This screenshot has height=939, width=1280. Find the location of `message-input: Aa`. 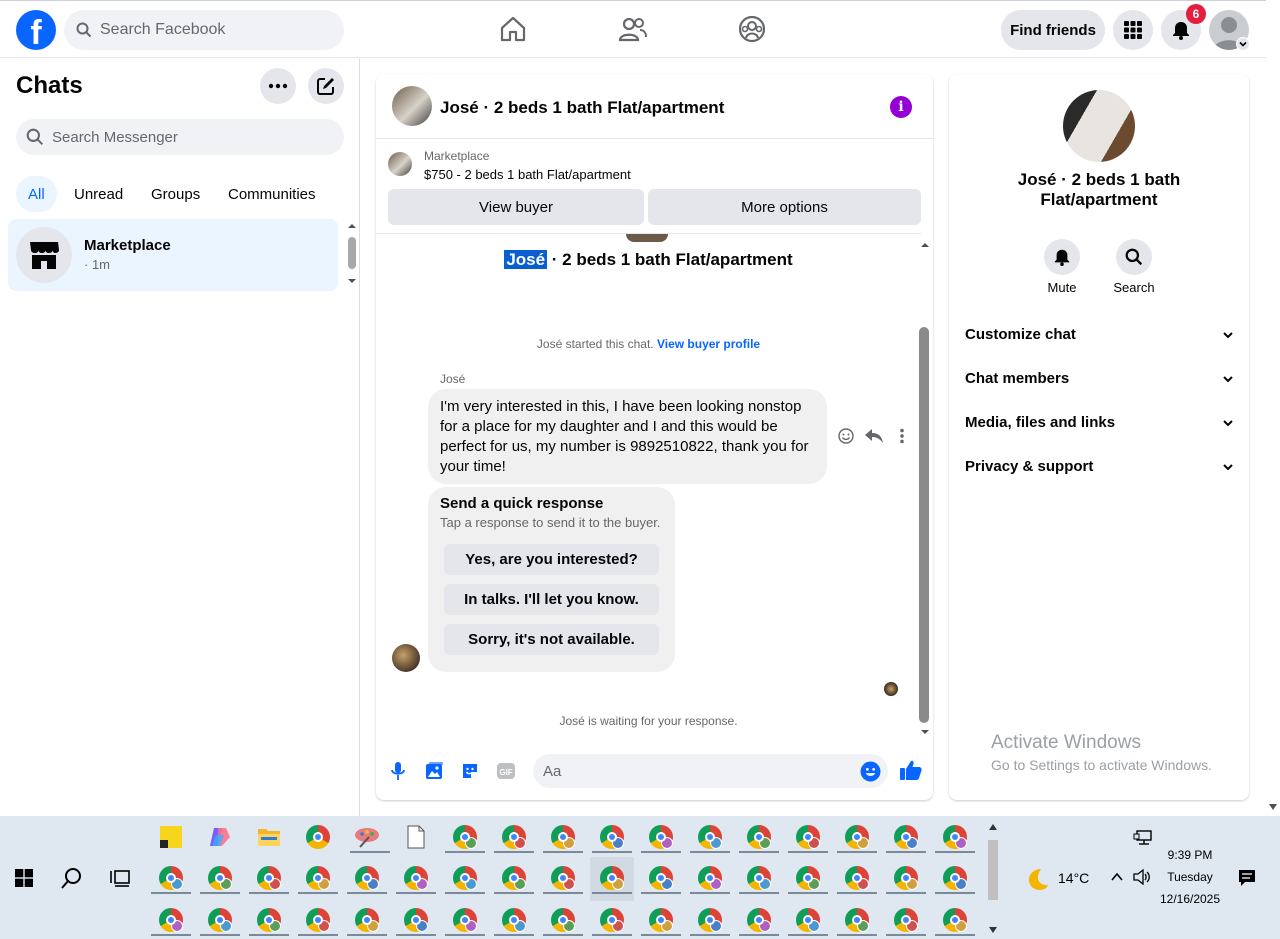

message-input: Aa is located at coordinates (710, 771).